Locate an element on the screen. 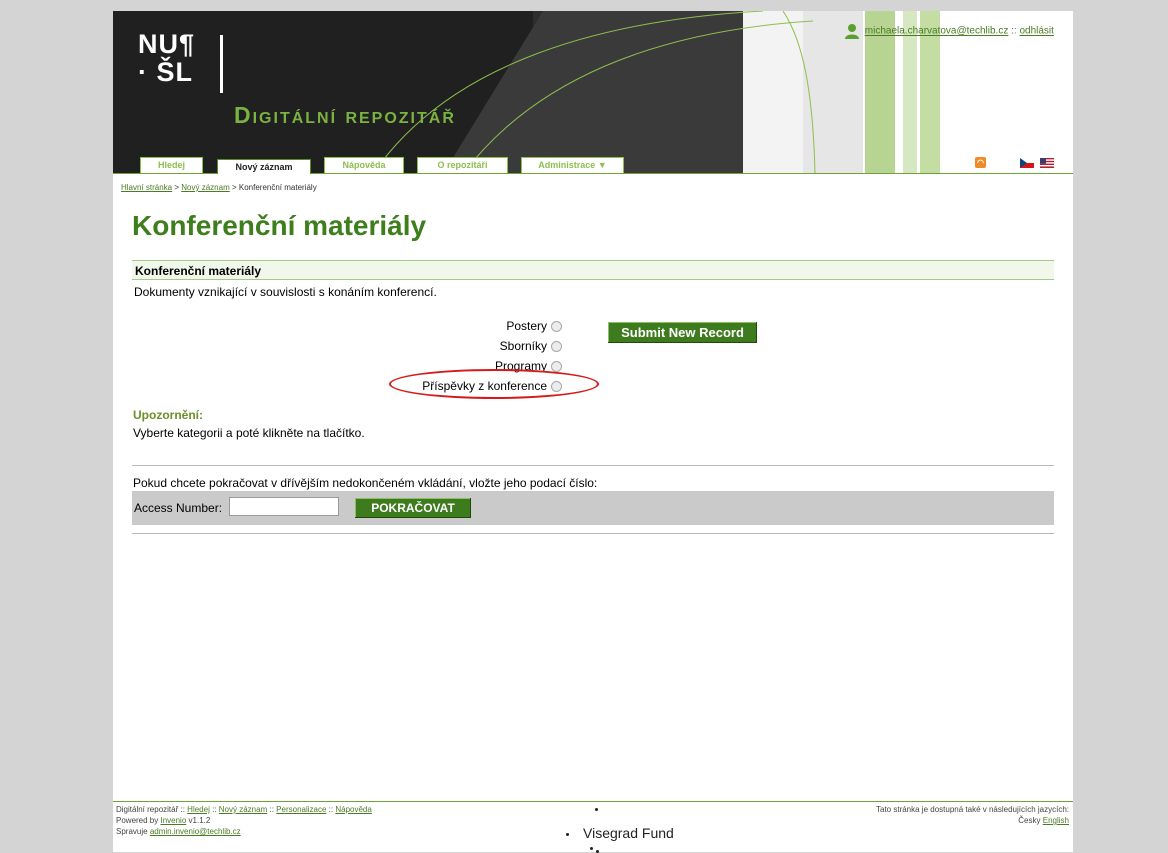 This screenshot has width=1168, height=853. footer-site-name: Digitální repozitář is located at coordinates (147, 809).